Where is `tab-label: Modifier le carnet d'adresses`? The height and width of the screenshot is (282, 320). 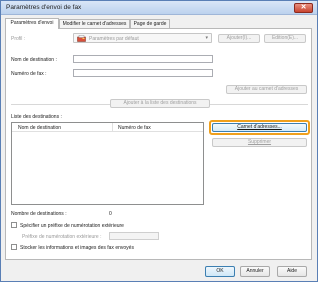
tab-label: Modifier le carnet d'adresses is located at coordinates (94, 24).